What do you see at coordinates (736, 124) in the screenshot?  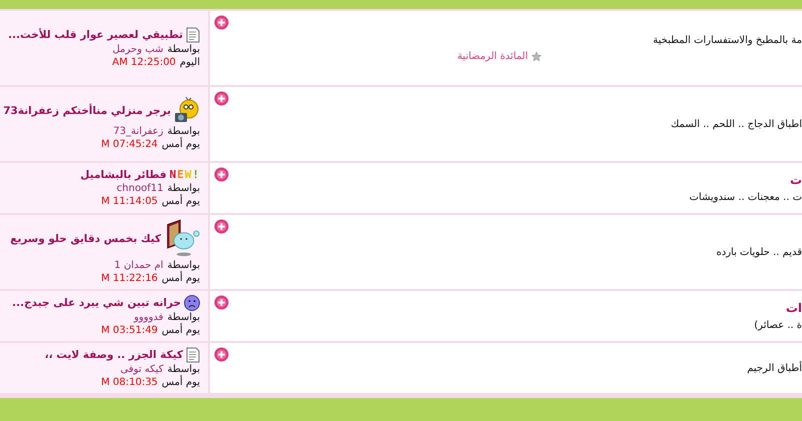 I see `forum-description: اطباق الدجاج .. اللحم .. السمك` at bounding box center [736, 124].